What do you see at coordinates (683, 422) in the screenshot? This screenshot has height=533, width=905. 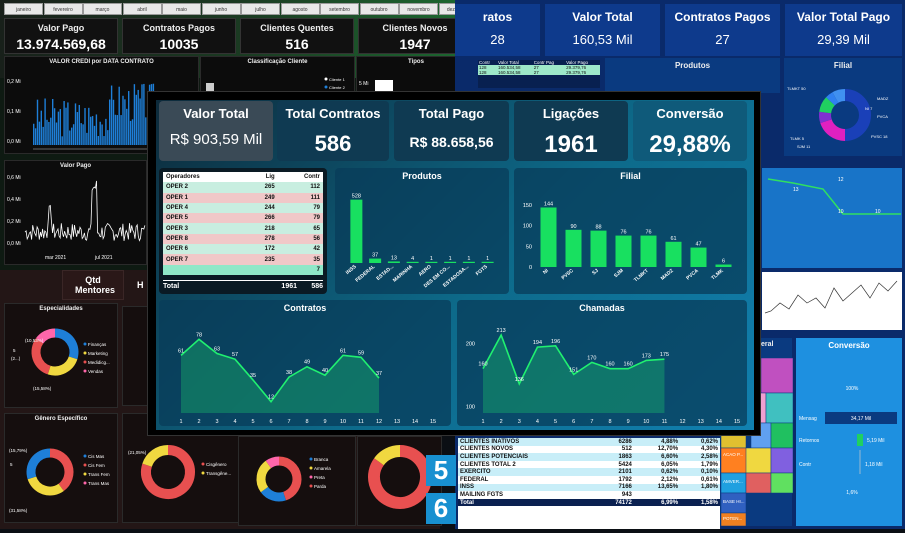 I see `x-tick: 12` at bounding box center [683, 422].